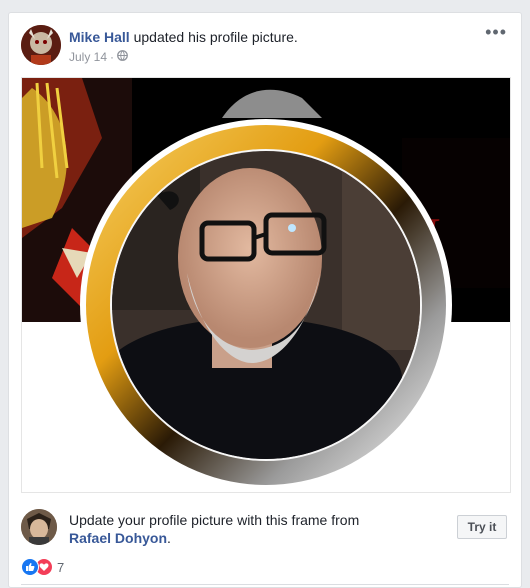 Image resolution: width=530 pixels, height=588 pixels. I want to click on frame-author-avatar, so click(39, 527).